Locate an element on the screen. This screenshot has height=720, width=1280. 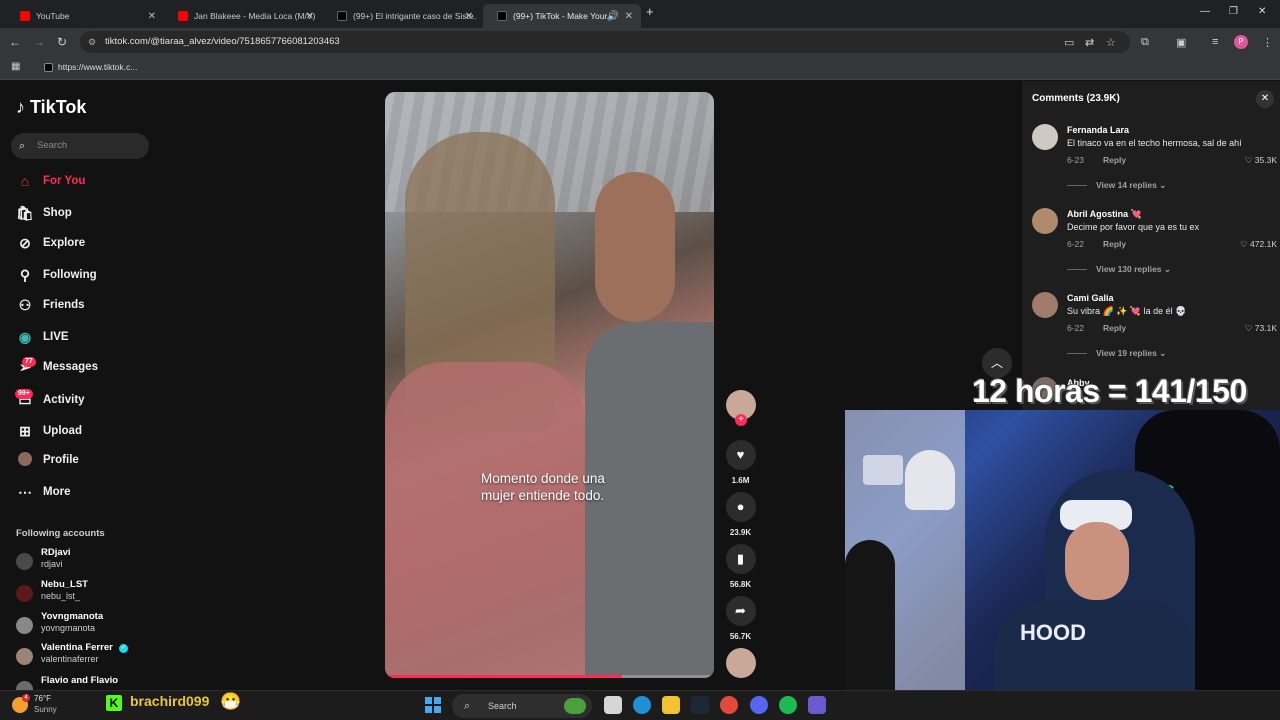
comment-author: Fernanda Lara is located at coordinates (1098, 130).